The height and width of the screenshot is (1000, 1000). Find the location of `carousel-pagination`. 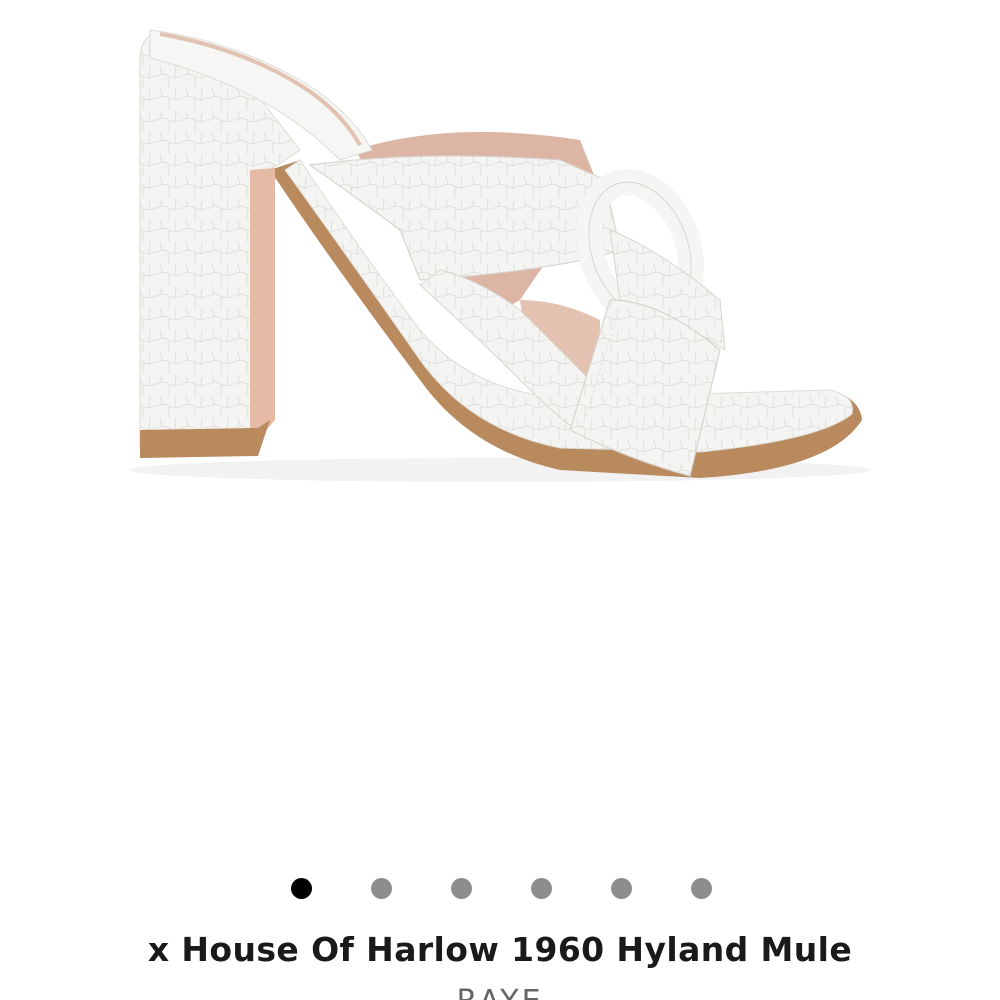

carousel-pagination is located at coordinates (500, 889).